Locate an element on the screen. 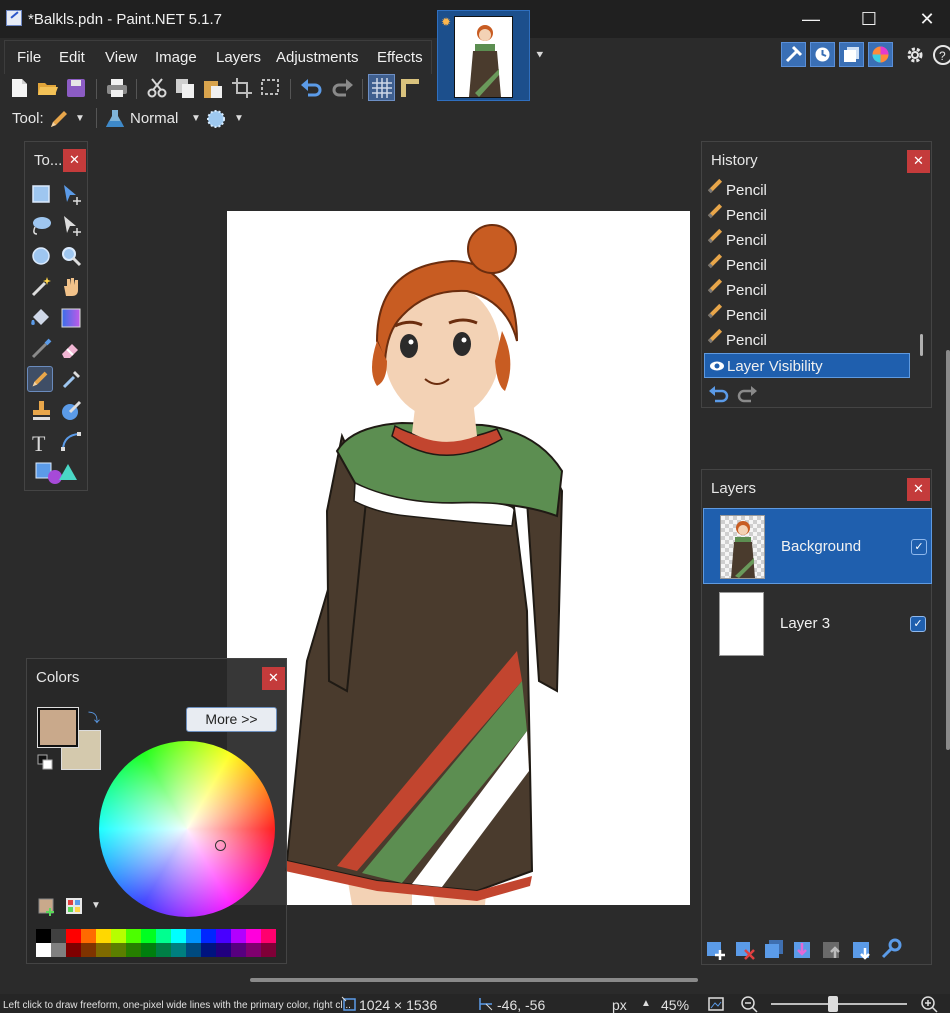 This screenshot has width=950, height=1013. history-redo-icon is located at coordinates (747, 394).